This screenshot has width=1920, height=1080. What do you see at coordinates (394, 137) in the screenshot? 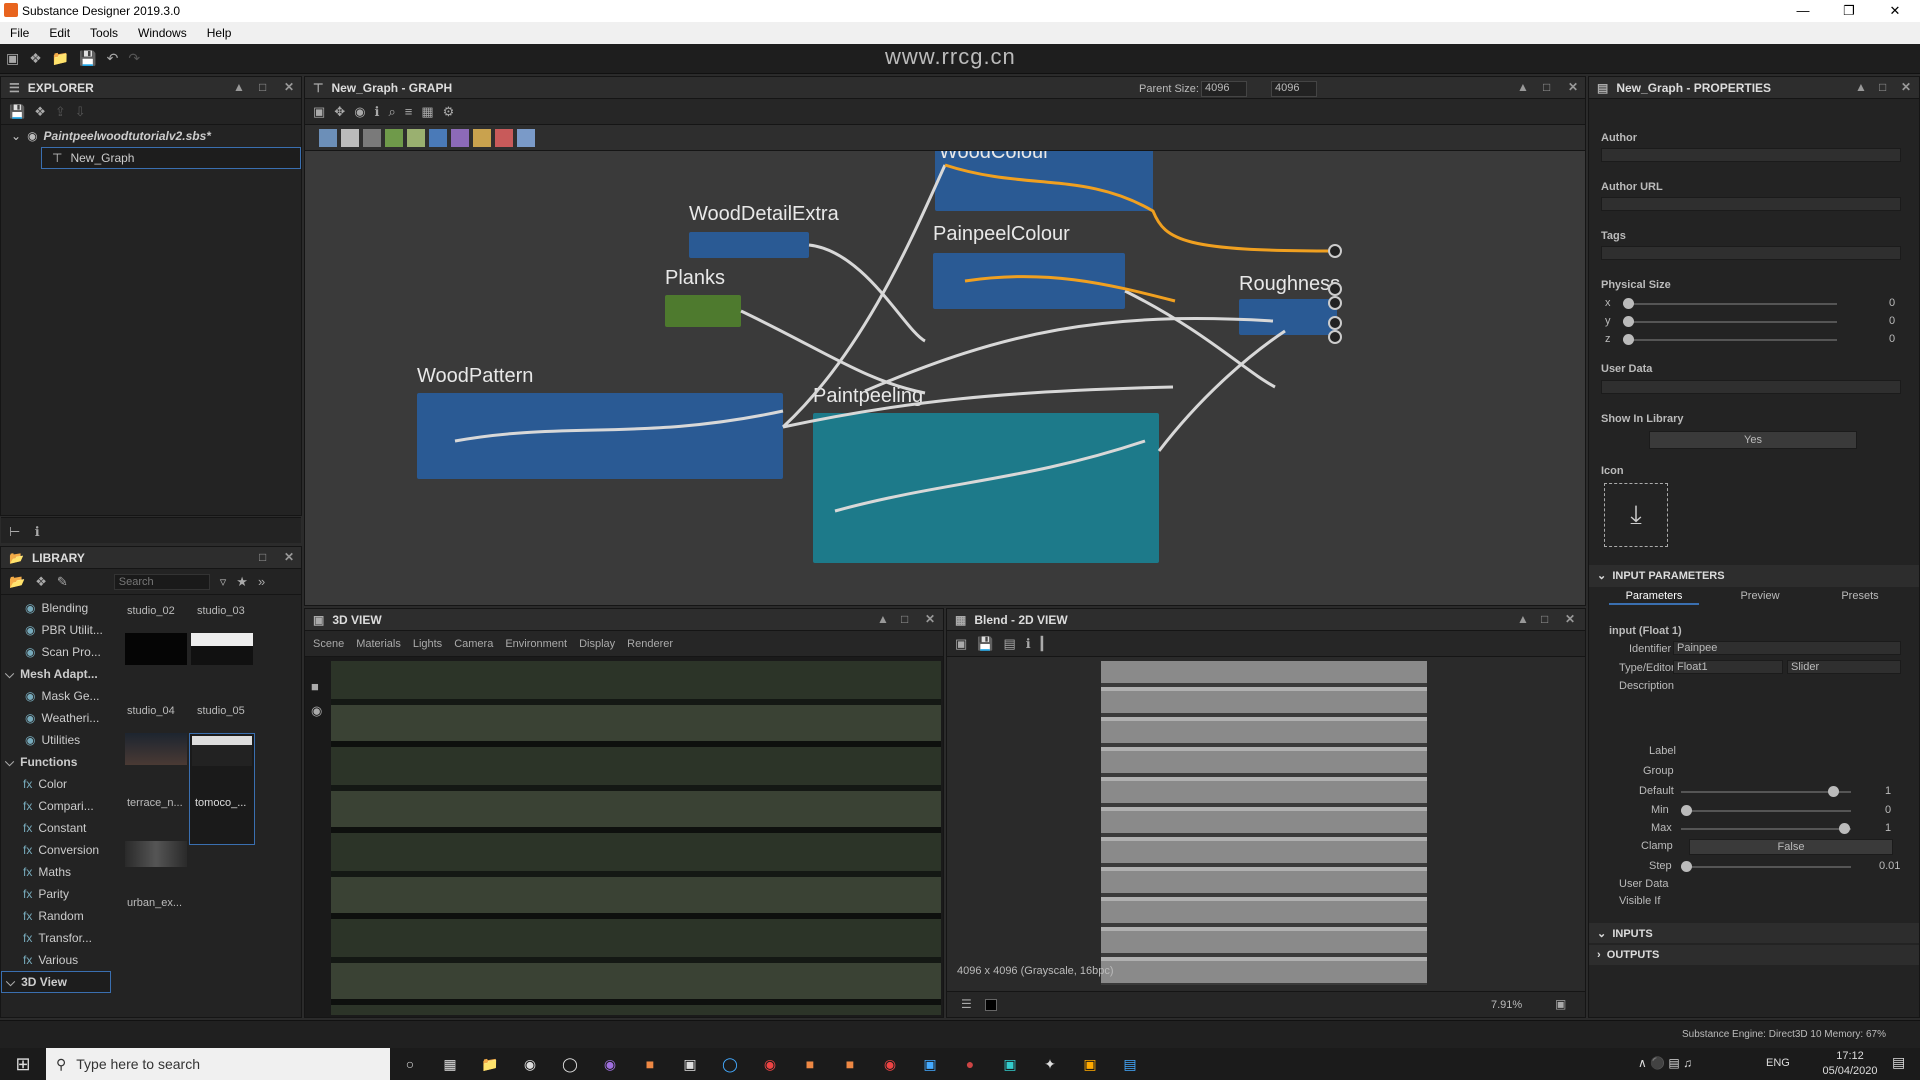
I see `curve-node-icon` at bounding box center [394, 137].